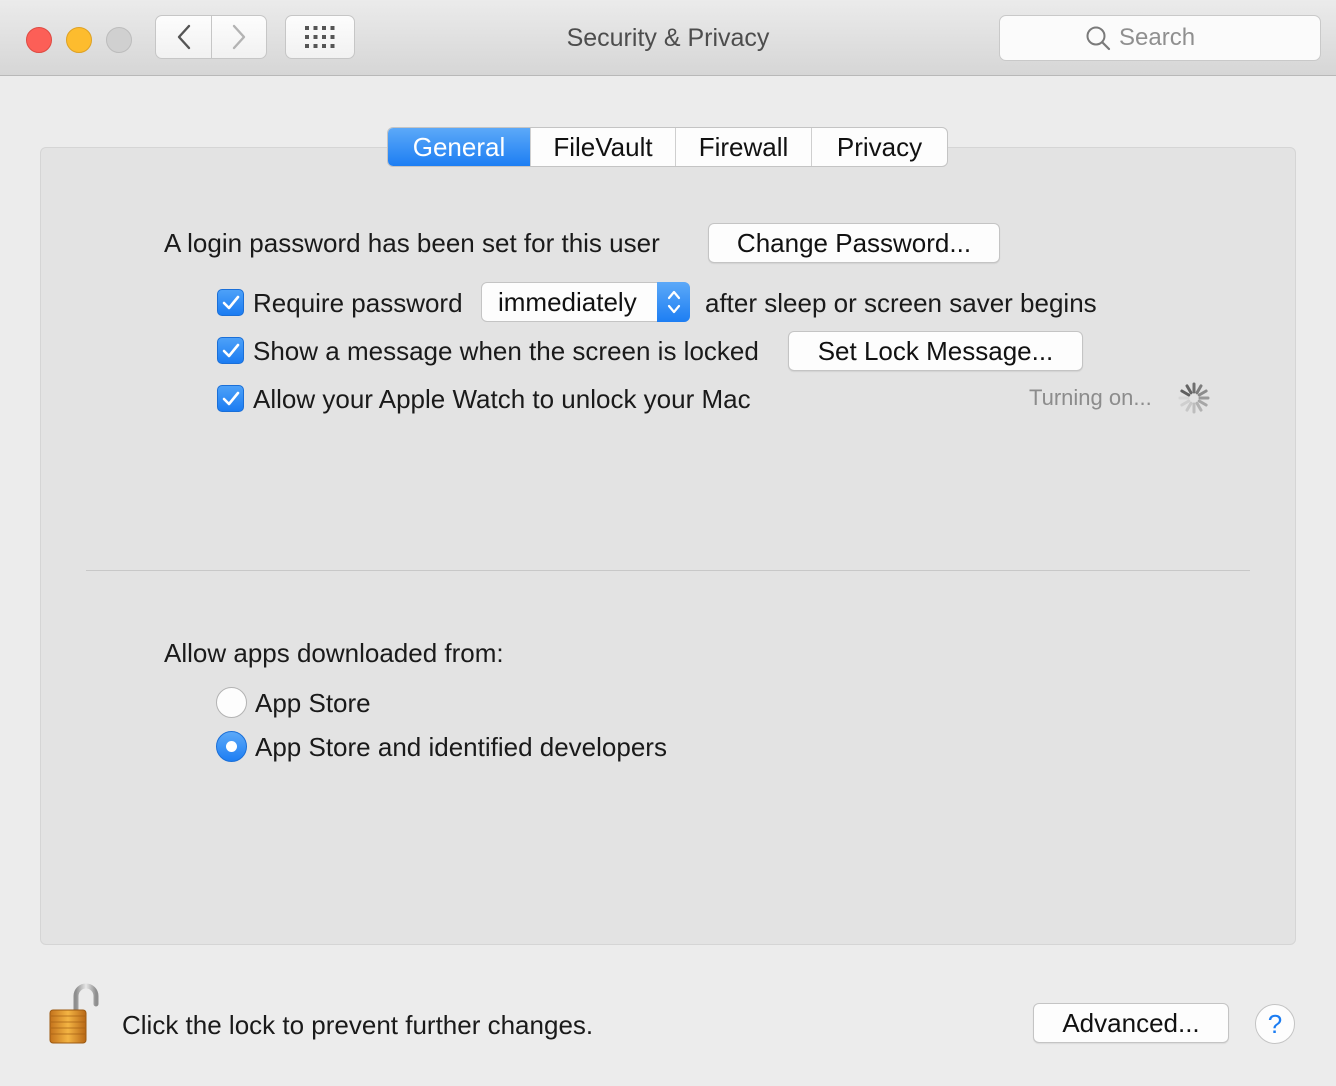 The image size is (1336, 1086). What do you see at coordinates (313, 703) in the screenshot?
I see `radio-app-store-label: App Store` at bounding box center [313, 703].